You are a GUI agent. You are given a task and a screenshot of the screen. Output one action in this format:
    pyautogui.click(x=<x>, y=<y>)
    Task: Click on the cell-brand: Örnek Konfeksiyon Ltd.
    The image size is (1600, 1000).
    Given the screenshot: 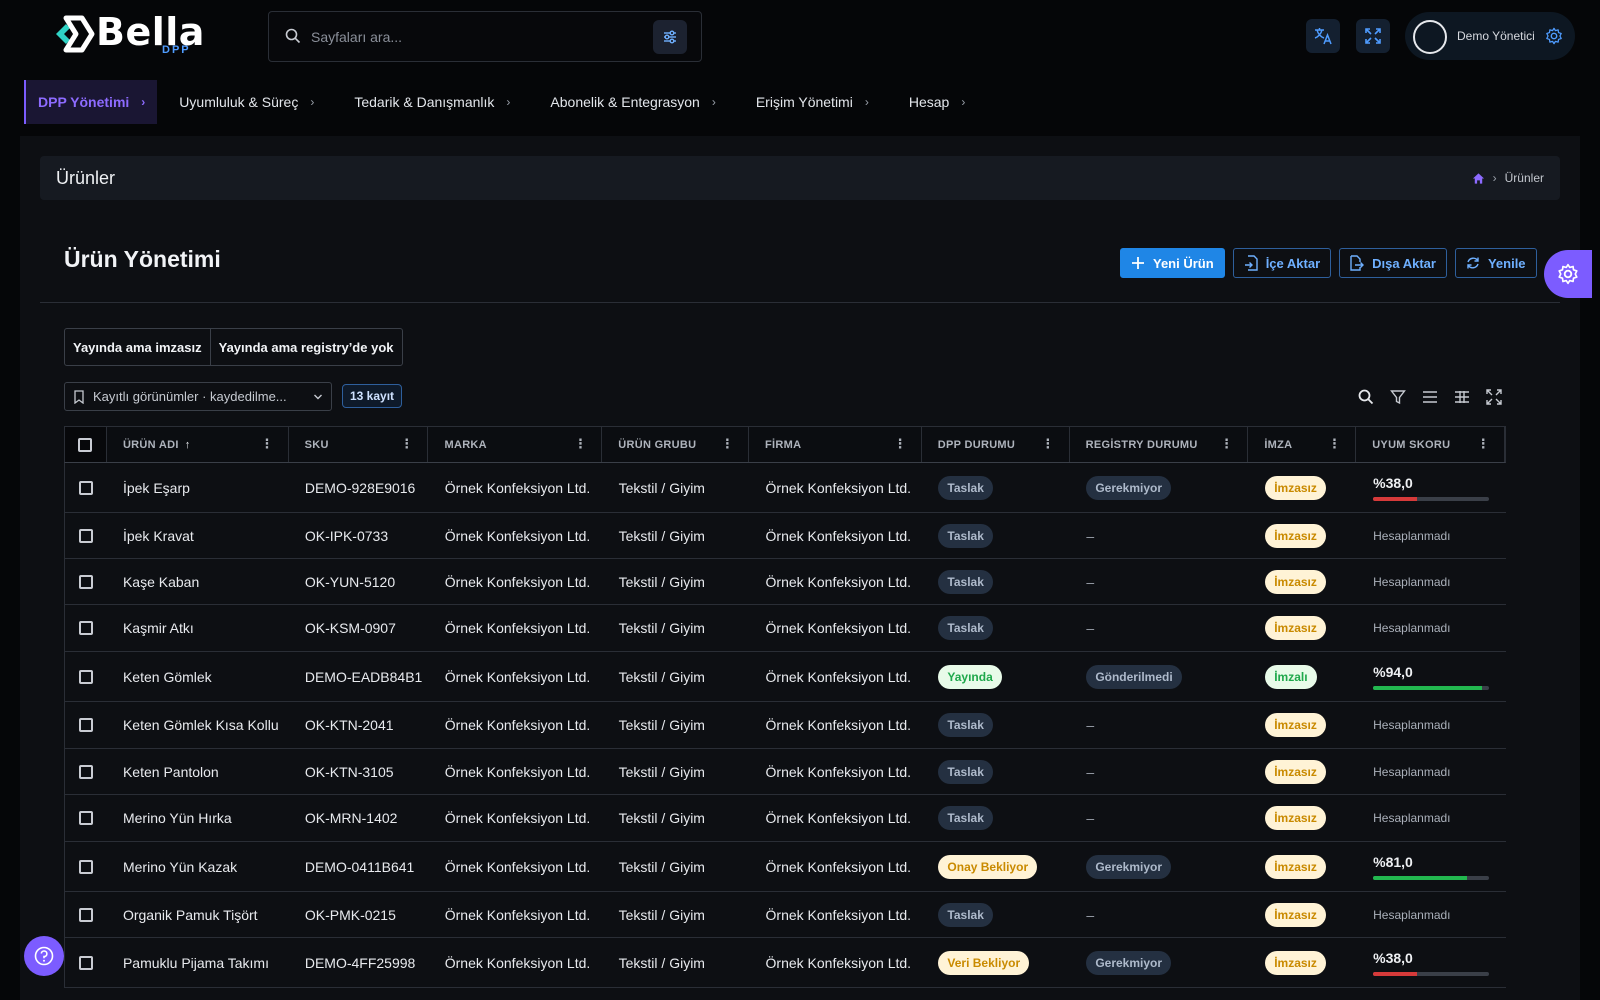 What is the action you would take?
    pyautogui.click(x=517, y=725)
    